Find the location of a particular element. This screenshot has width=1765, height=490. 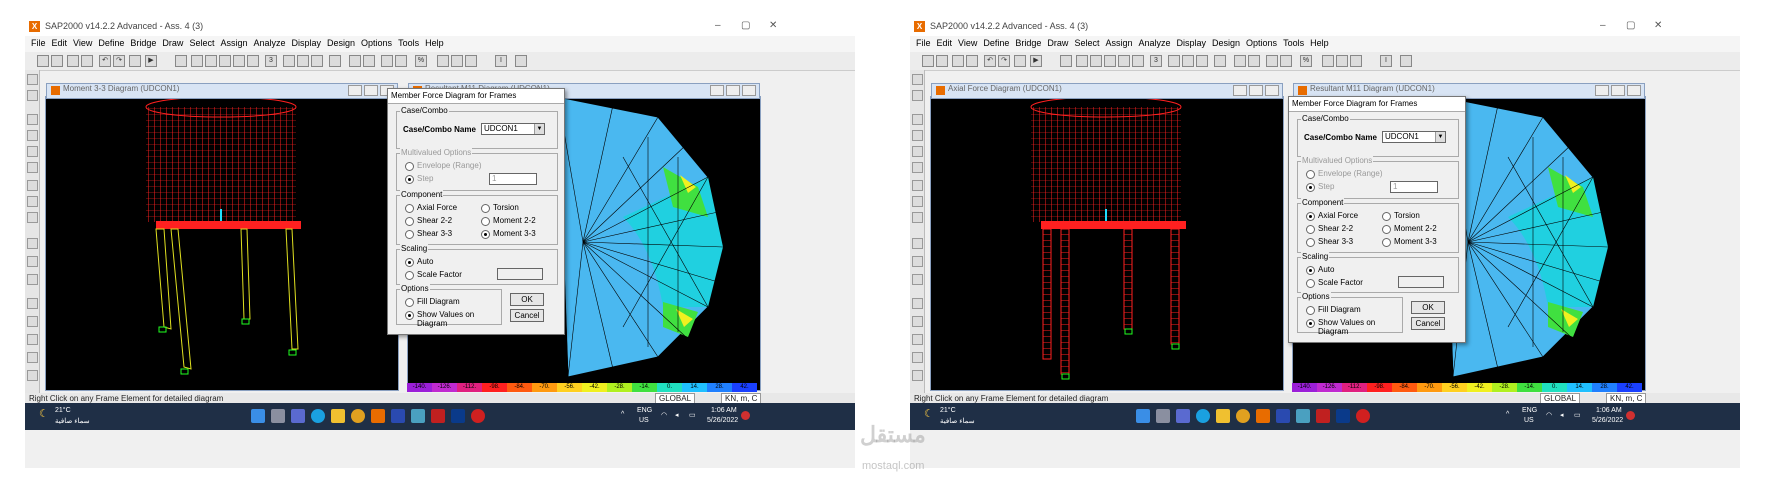

move-up-icon is located at coordinates (355, 61).